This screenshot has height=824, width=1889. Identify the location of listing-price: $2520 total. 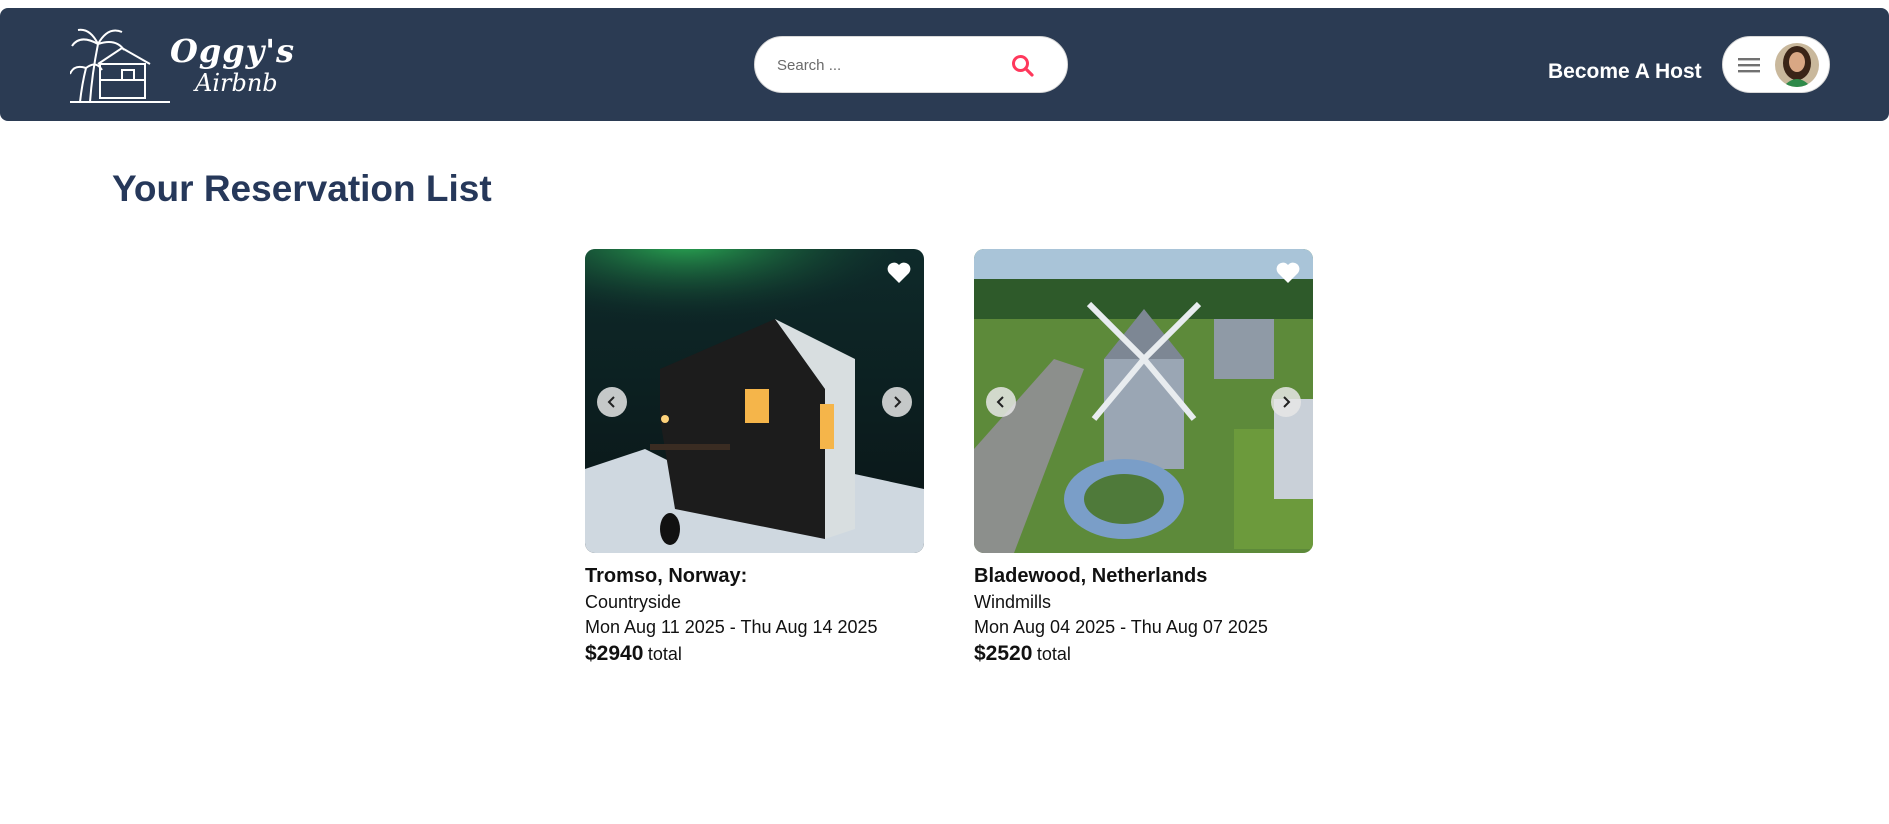
(1143, 654).